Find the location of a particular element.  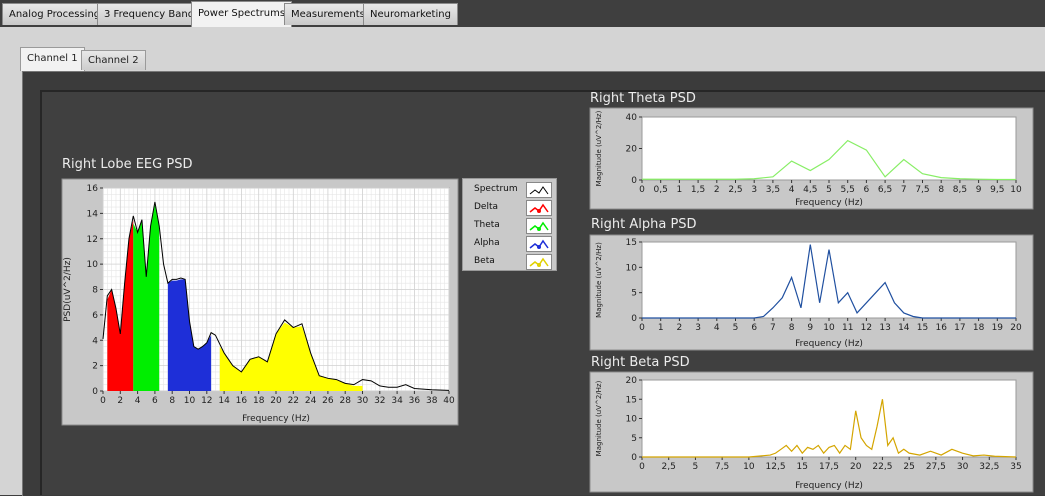

x-tick-label: 22,5 is located at coordinates (882, 467).